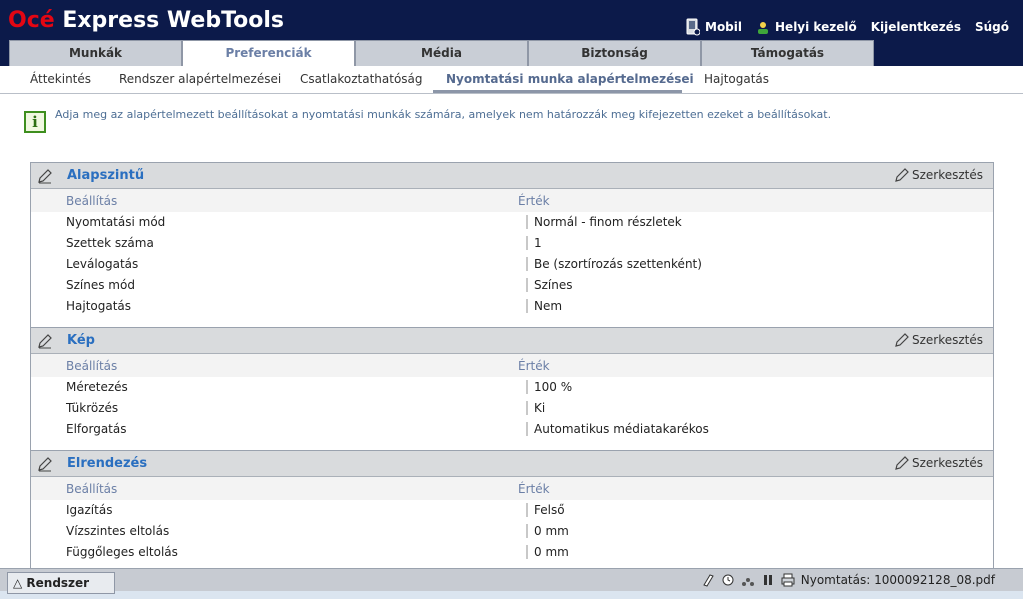  I want to click on status-icons: Nyomtatás: 1000092128_08.pdf, so click(848, 580).